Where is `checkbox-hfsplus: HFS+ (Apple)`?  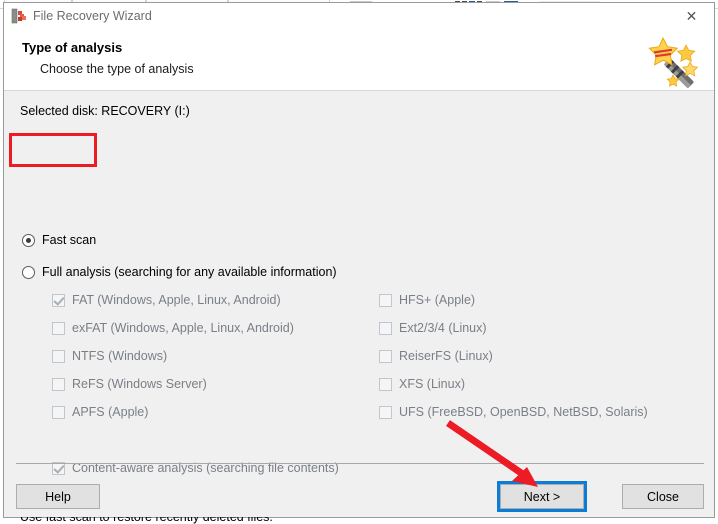
checkbox-hfsplus: HFS+ (Apple) is located at coordinates (427, 300).